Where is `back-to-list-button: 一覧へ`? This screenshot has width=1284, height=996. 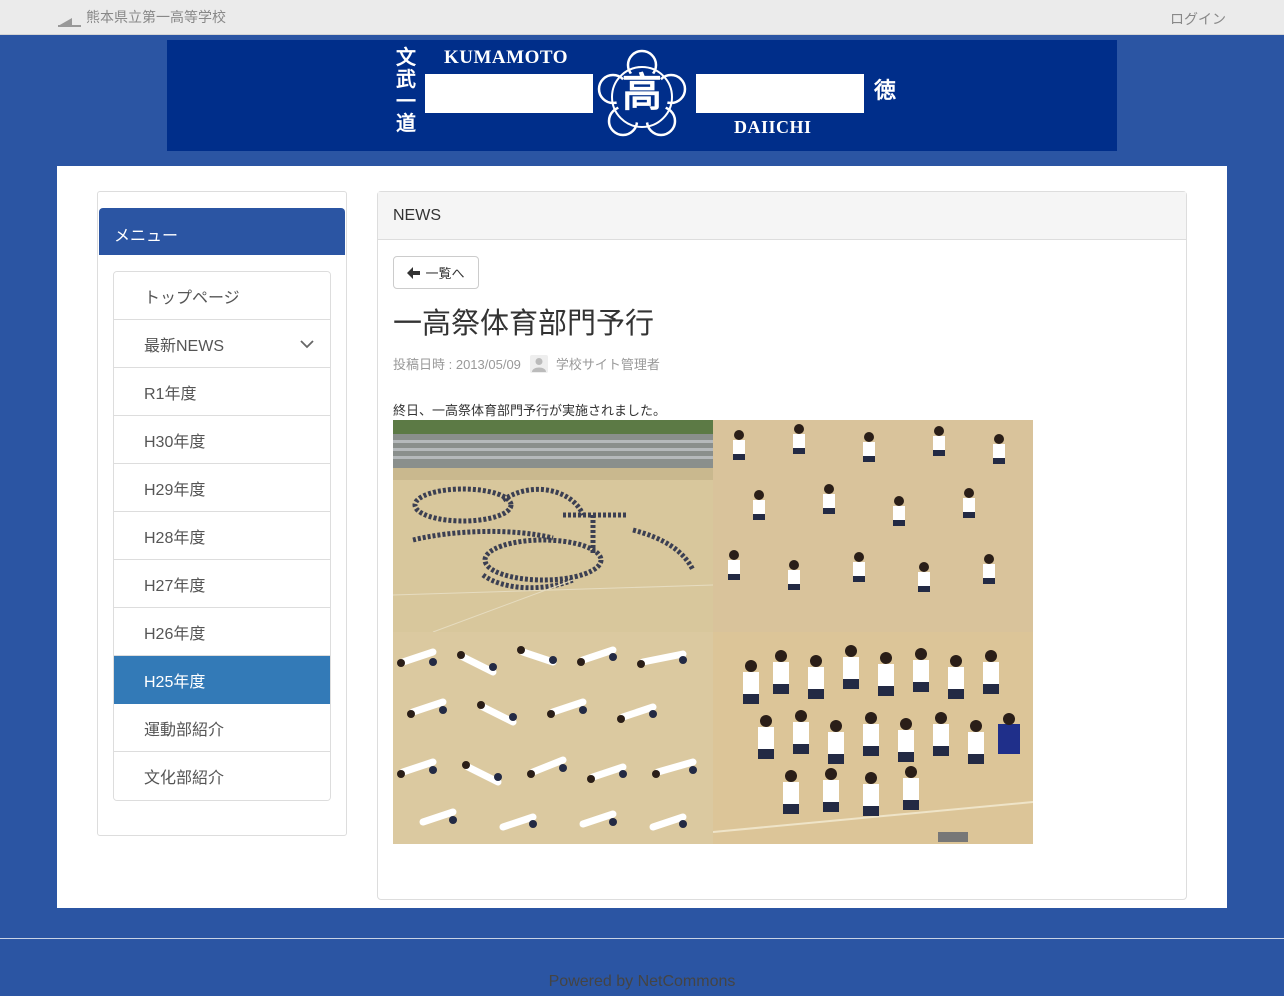
back-to-list-button: 一覧へ is located at coordinates (436, 272).